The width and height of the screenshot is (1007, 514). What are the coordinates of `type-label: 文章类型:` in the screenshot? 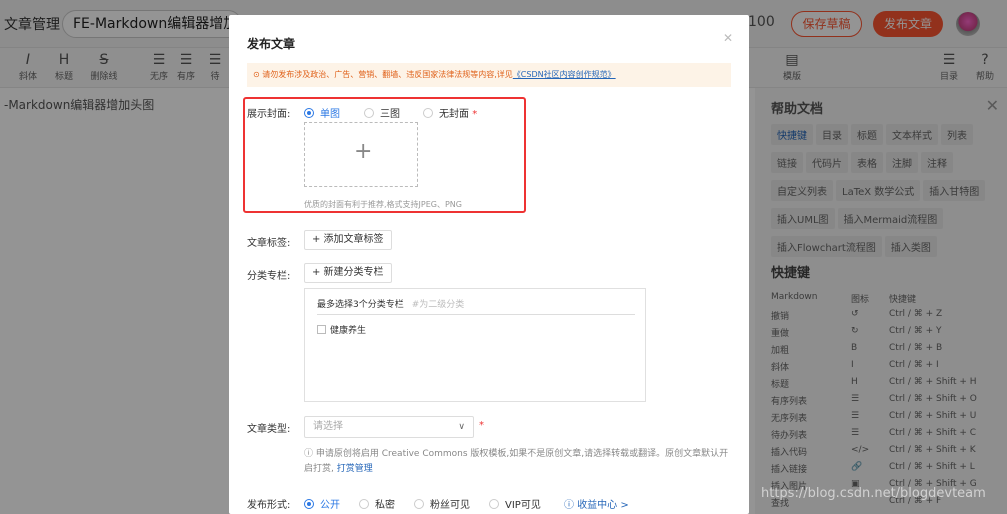 It's located at (269, 429).